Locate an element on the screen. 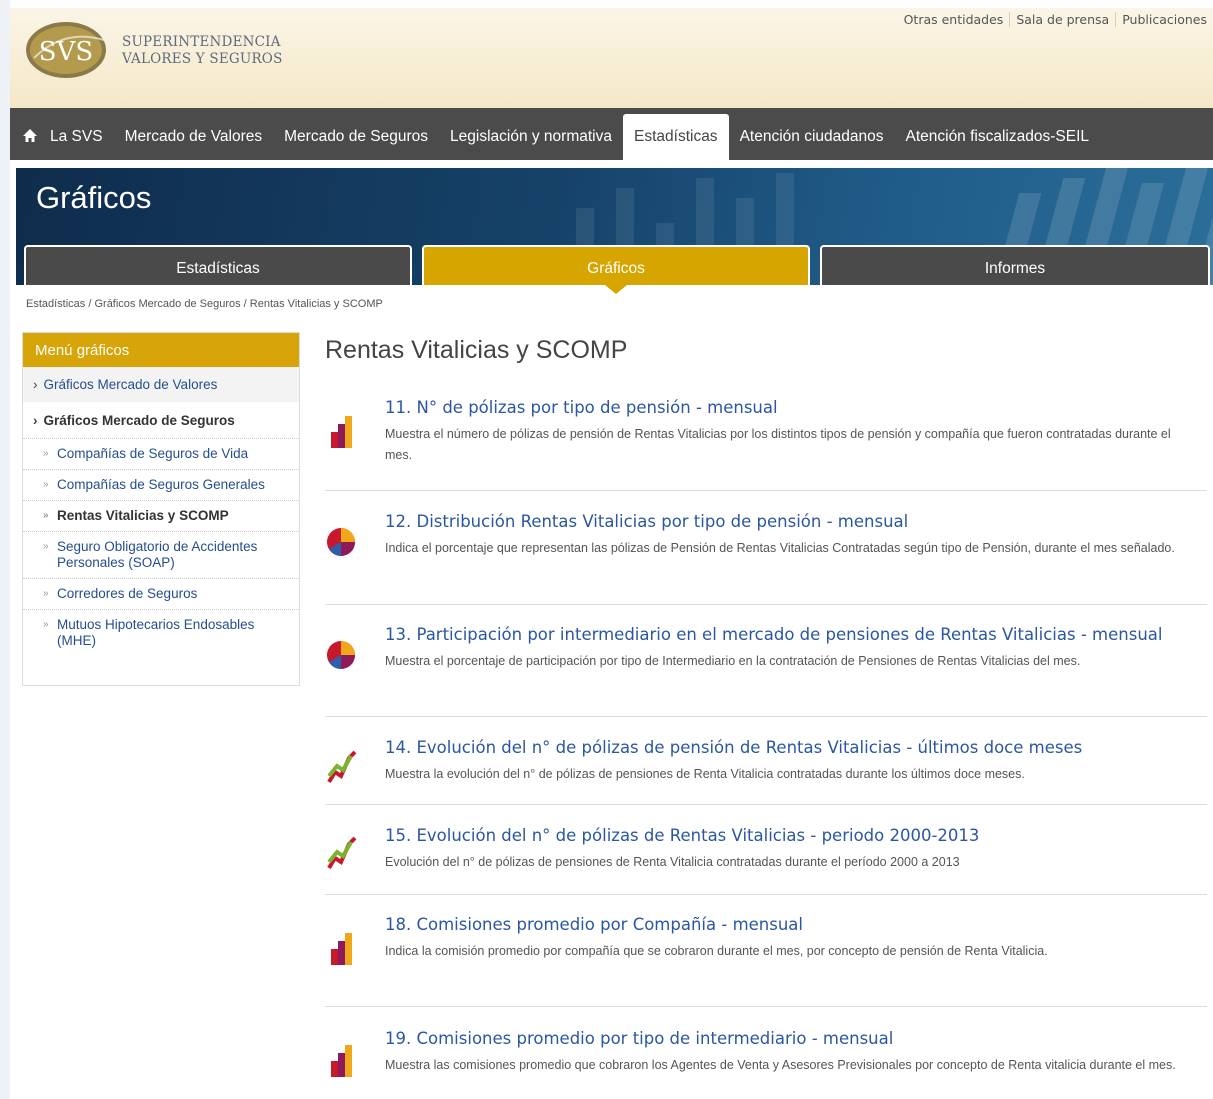 This screenshot has height=1099, width=1213. sidebar-item-label: Gráficos Mercado de Seguros is located at coordinates (139, 420).